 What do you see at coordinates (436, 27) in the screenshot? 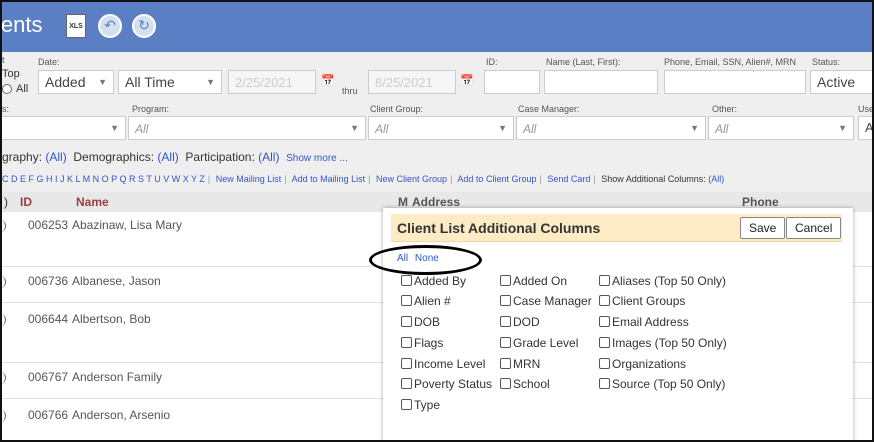
I see `title-bar: ients XLS ↶ ↻` at bounding box center [436, 27].